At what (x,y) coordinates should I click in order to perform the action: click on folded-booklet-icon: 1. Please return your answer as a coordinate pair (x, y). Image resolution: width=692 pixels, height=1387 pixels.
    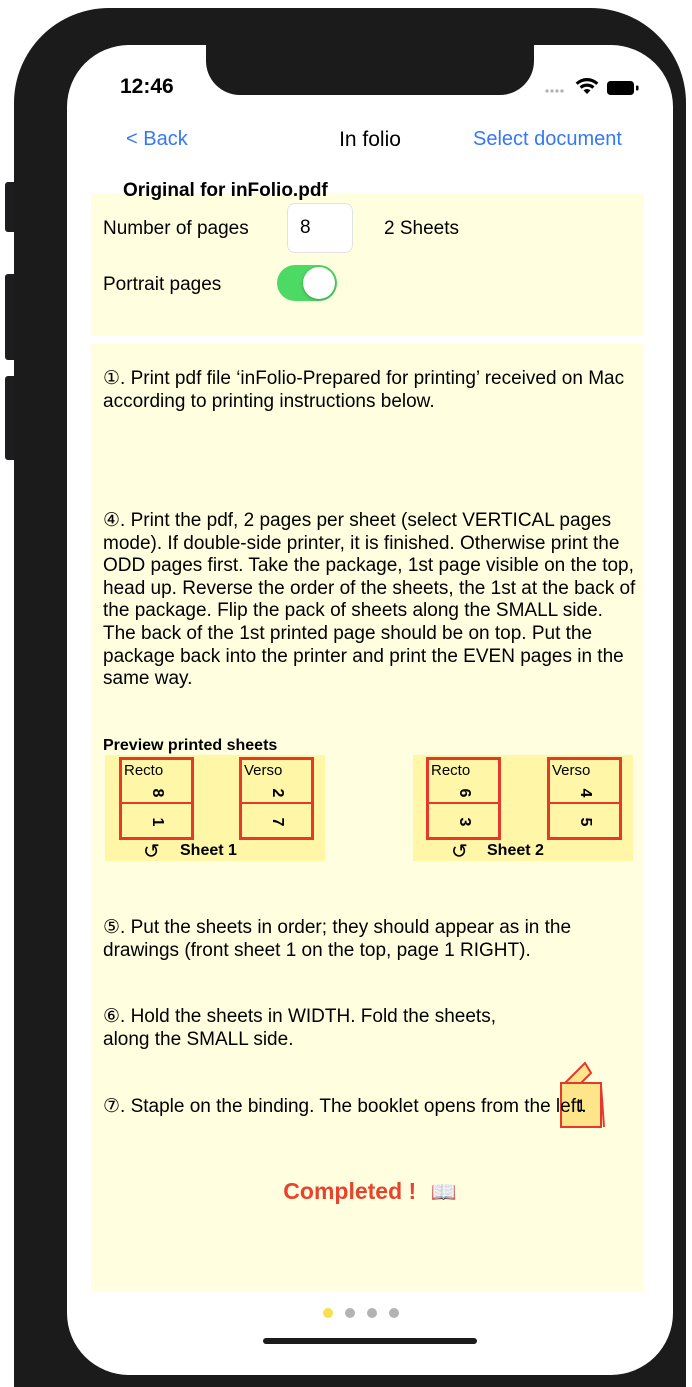
    Looking at the image, I should click on (582, 1094).